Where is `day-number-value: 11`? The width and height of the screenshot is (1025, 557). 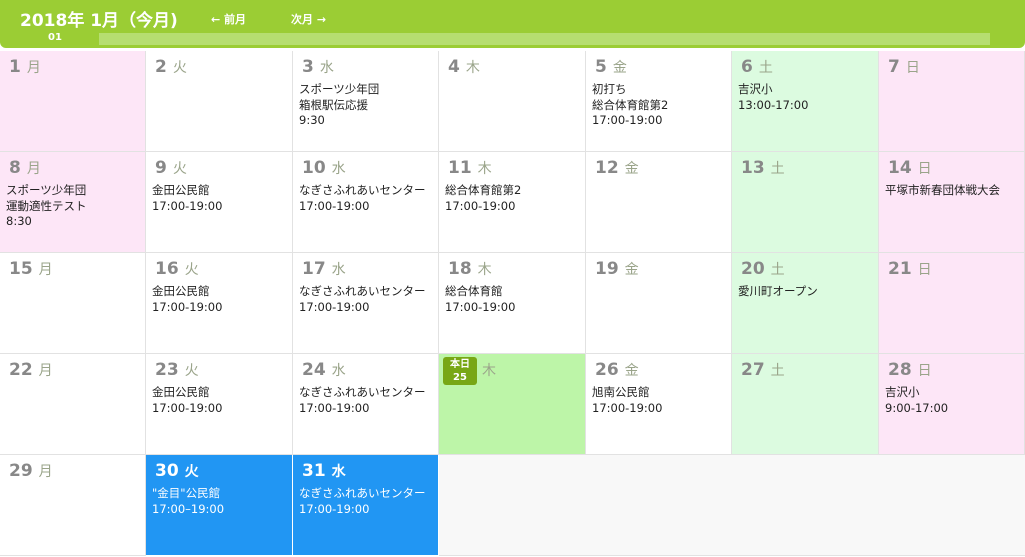
day-number-value: 11 is located at coordinates (460, 168).